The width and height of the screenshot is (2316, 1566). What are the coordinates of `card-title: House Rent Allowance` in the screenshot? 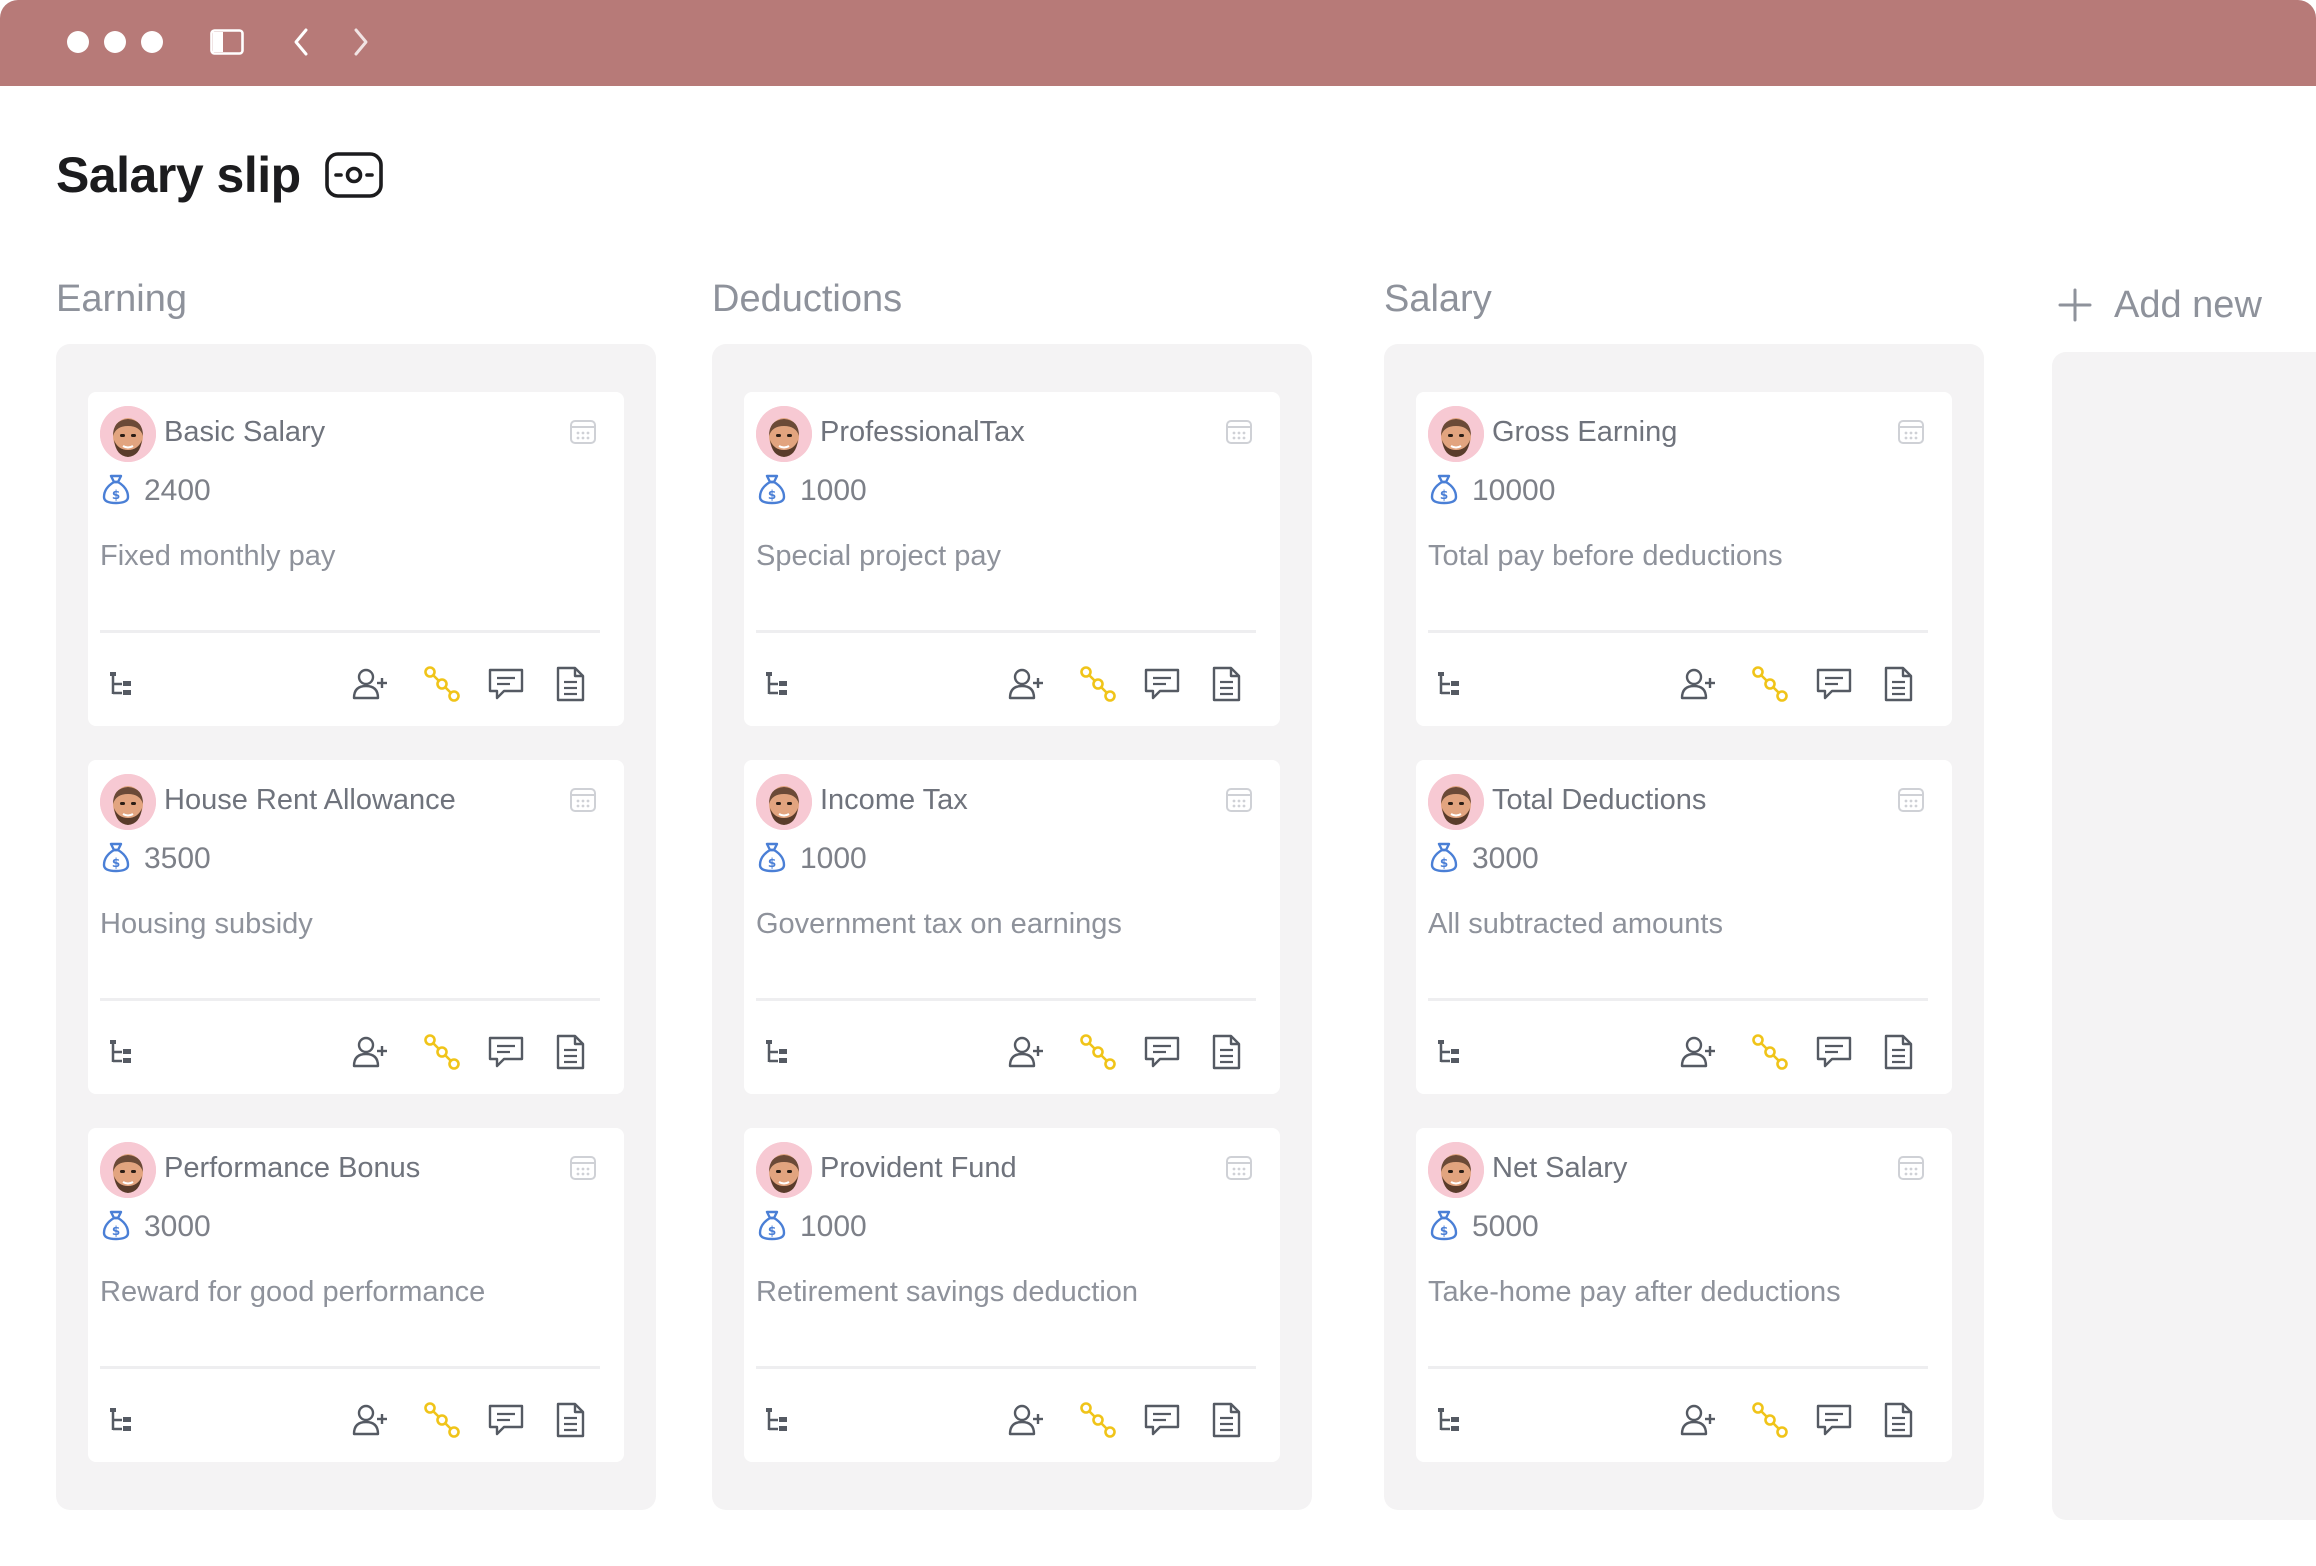 It's located at (310, 800).